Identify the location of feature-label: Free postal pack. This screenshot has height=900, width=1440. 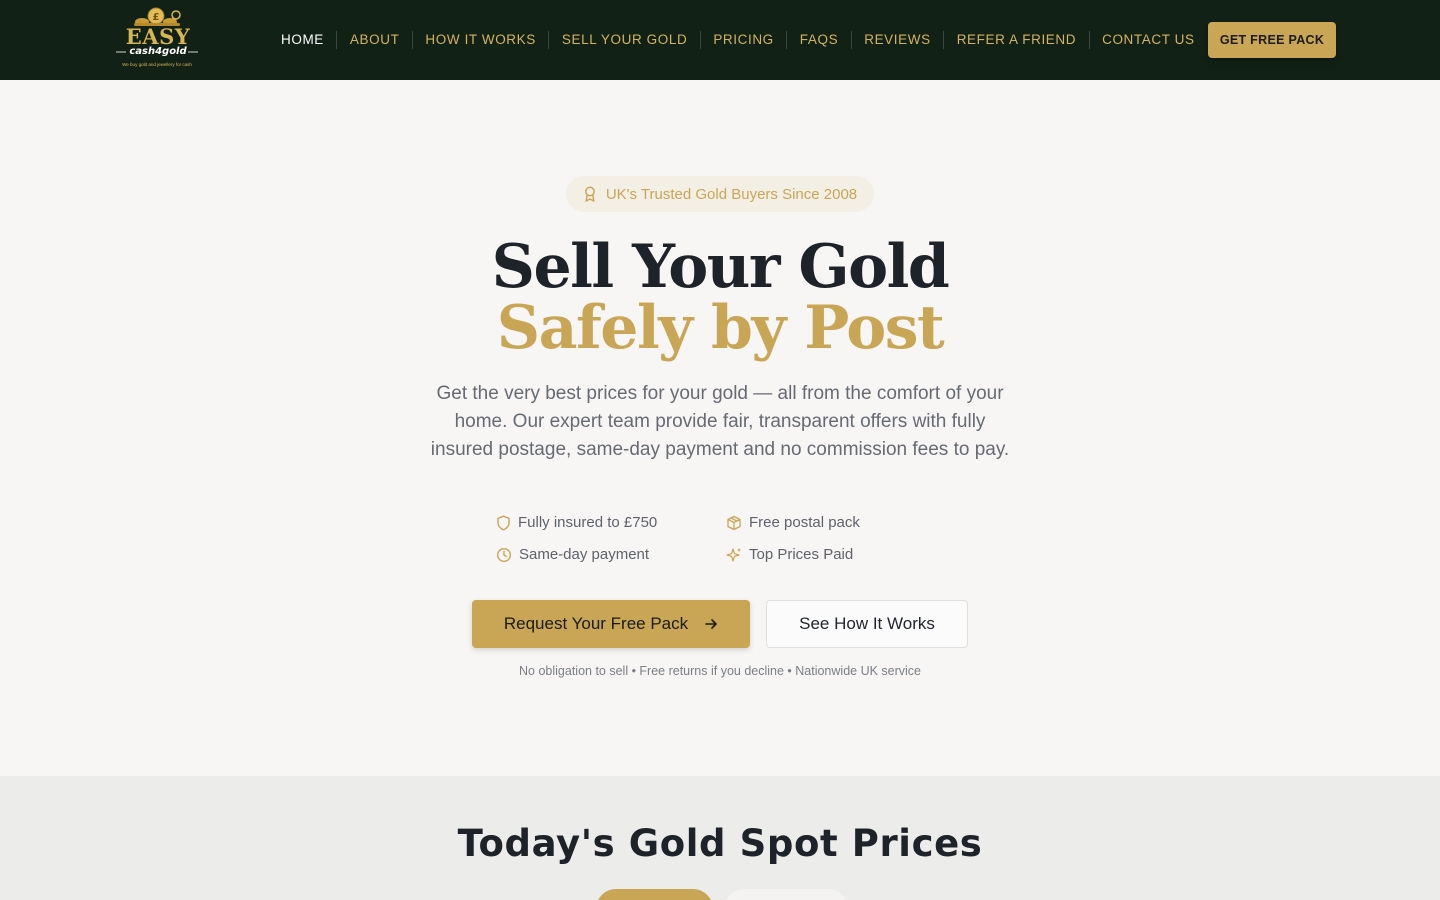
(804, 522).